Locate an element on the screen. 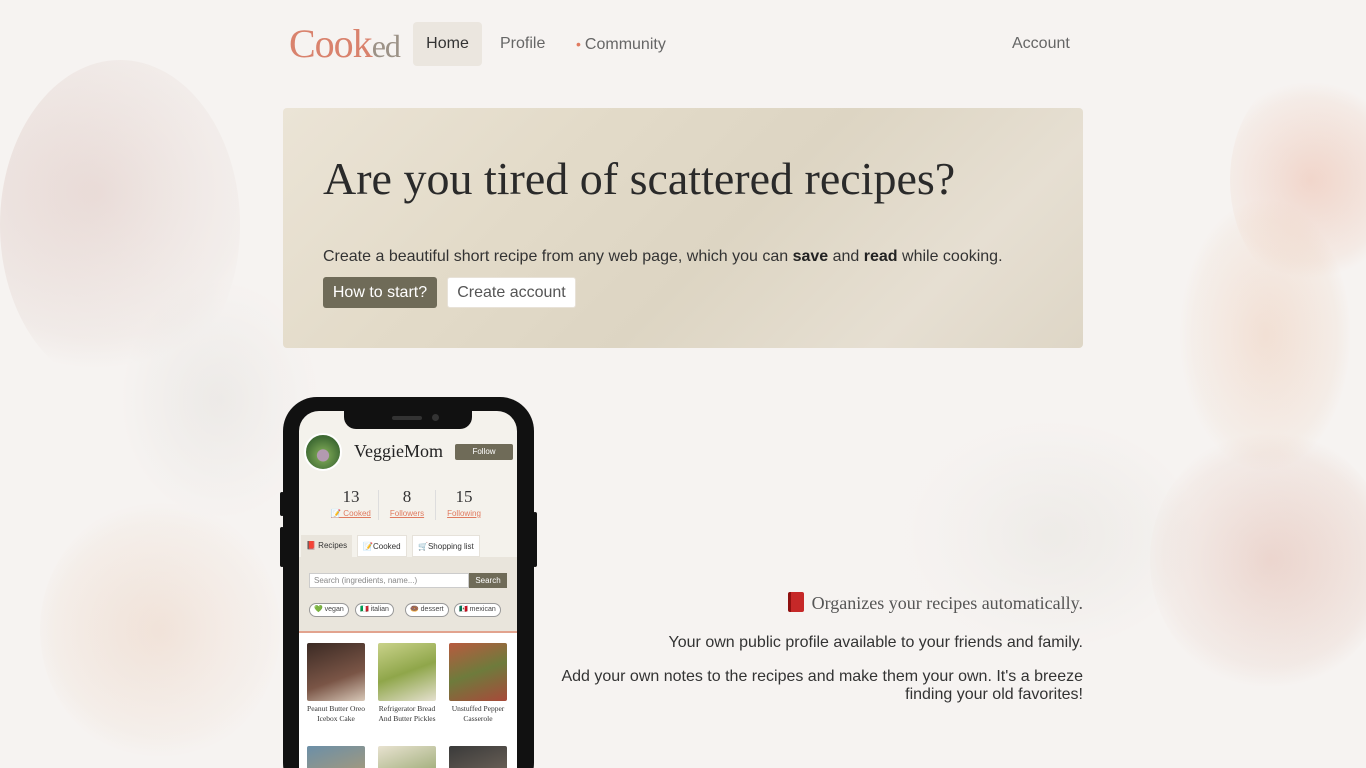 The width and height of the screenshot is (1366, 768). tag-vegan: 💚 vegan is located at coordinates (329, 610).